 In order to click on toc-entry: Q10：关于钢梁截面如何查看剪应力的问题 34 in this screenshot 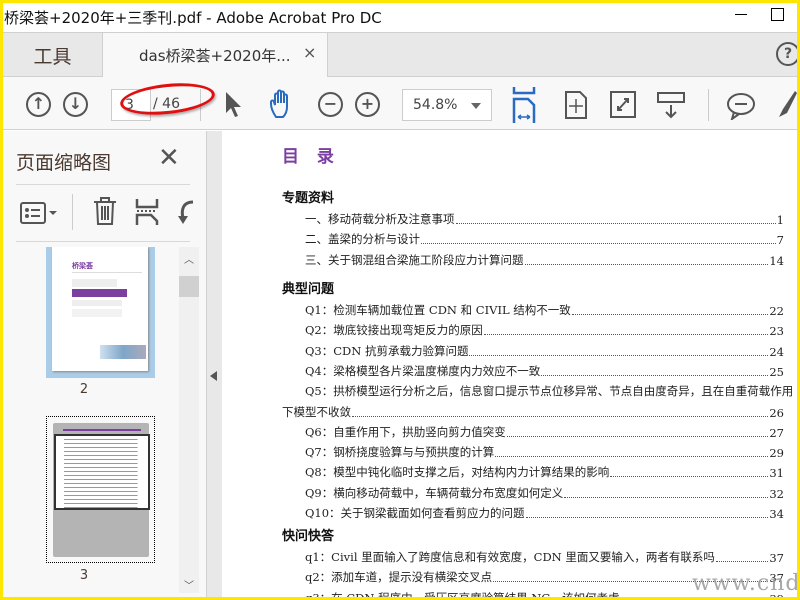, I will do `click(544, 513)`.